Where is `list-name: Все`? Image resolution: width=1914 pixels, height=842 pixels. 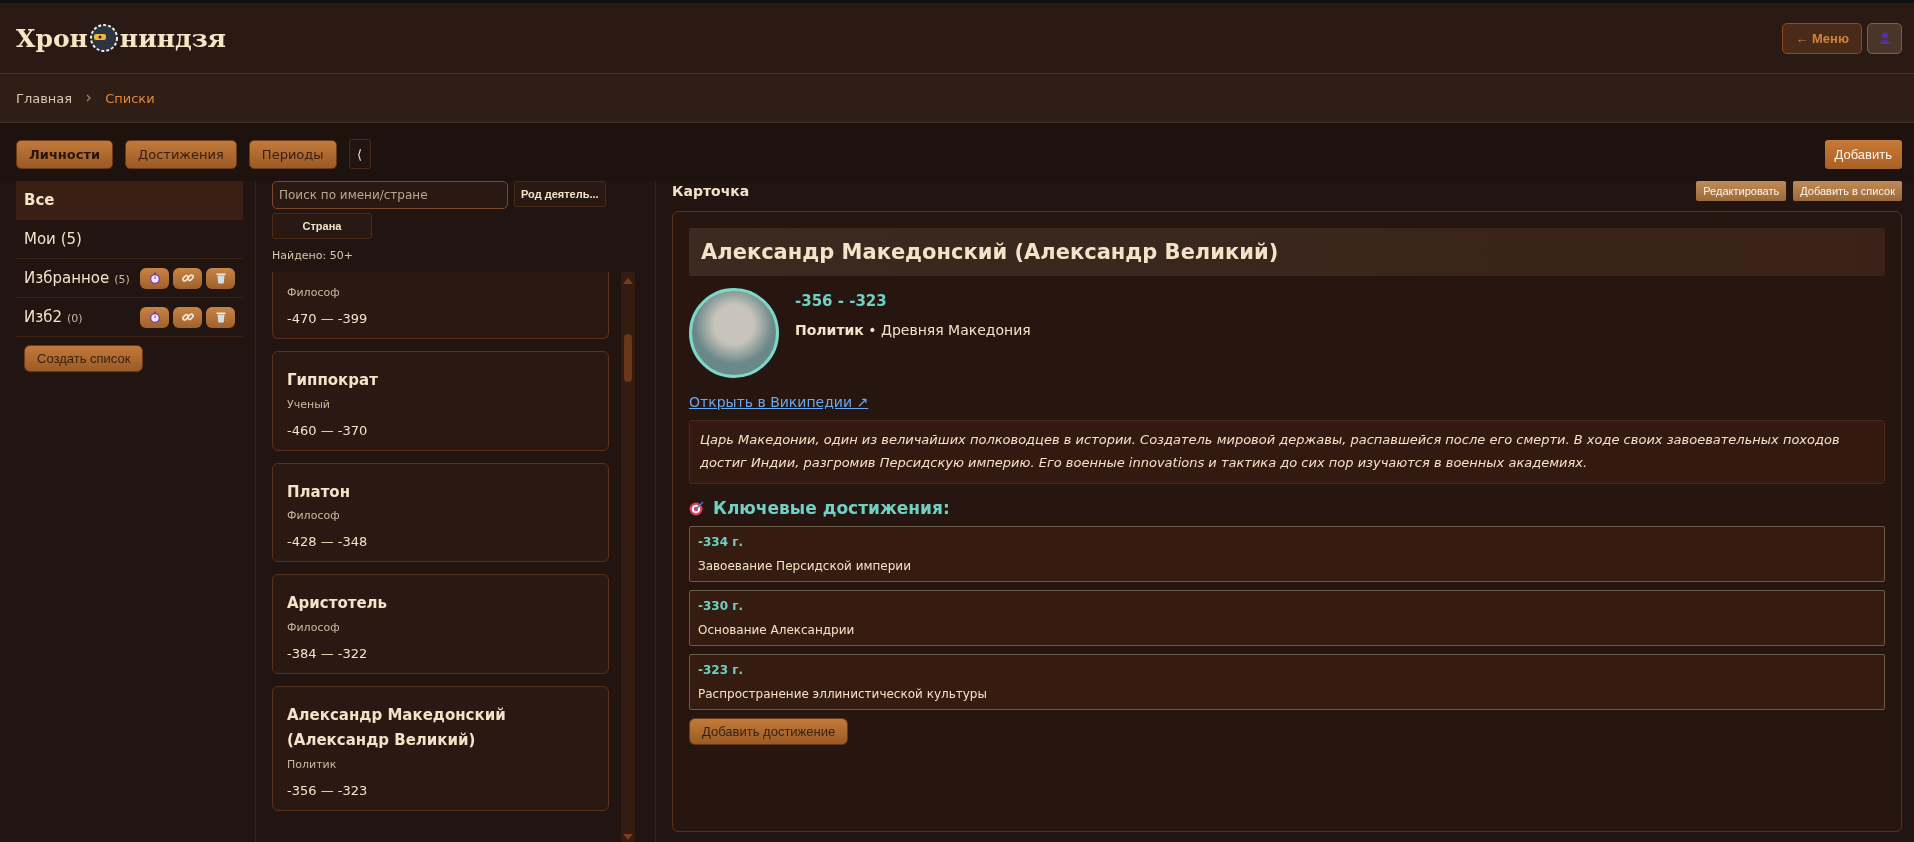 list-name: Все is located at coordinates (39, 200).